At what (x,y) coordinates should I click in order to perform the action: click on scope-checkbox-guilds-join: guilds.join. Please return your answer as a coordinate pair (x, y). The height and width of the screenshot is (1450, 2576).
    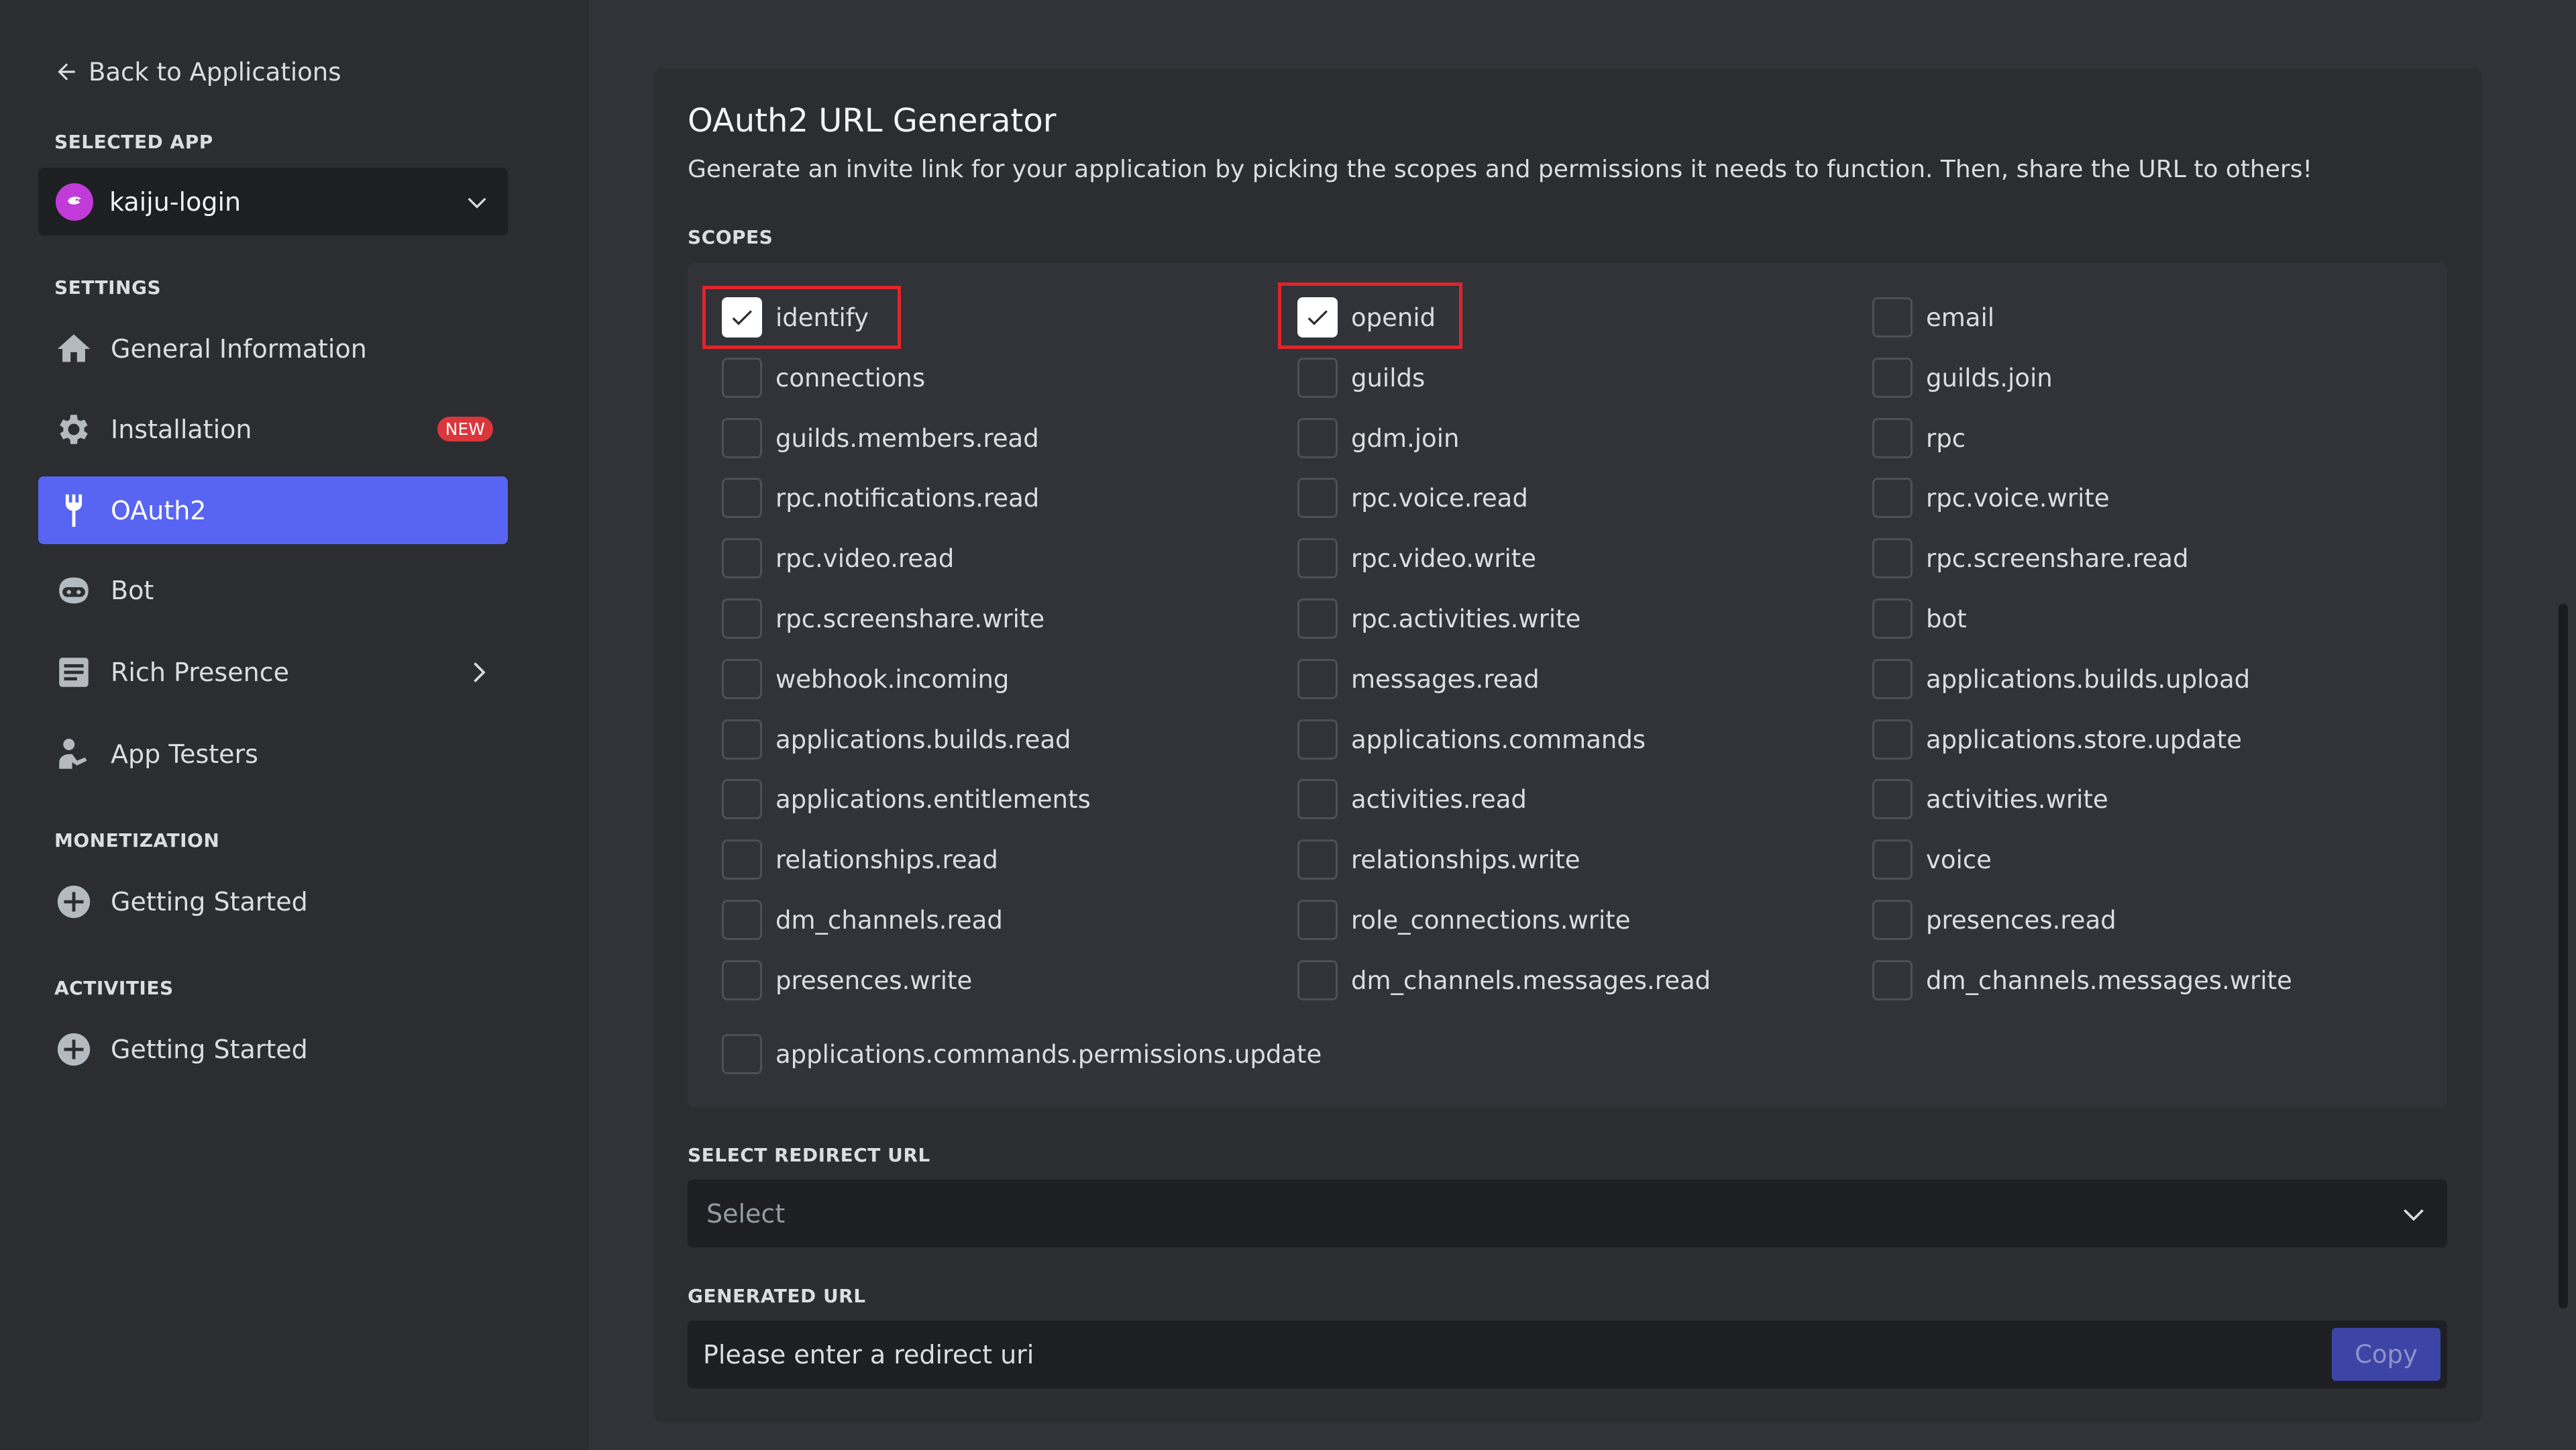
    Looking at the image, I should click on (1962, 378).